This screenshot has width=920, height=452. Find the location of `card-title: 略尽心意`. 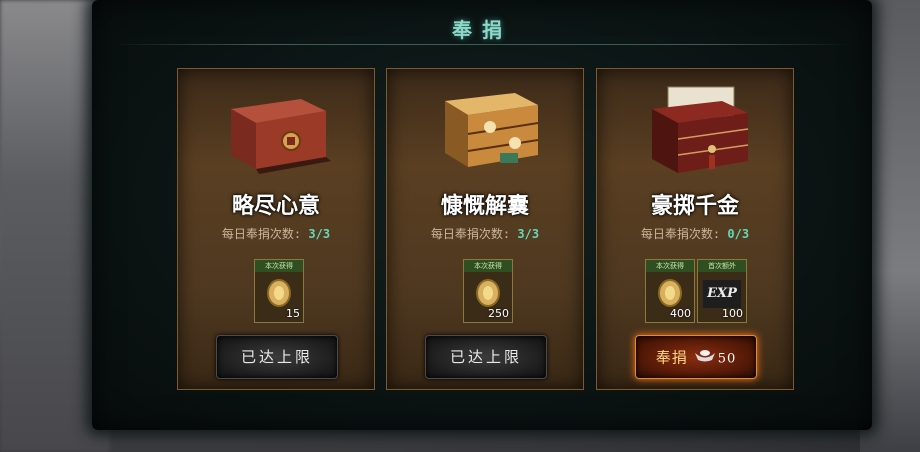

card-title: 略尽心意 is located at coordinates (275, 206).